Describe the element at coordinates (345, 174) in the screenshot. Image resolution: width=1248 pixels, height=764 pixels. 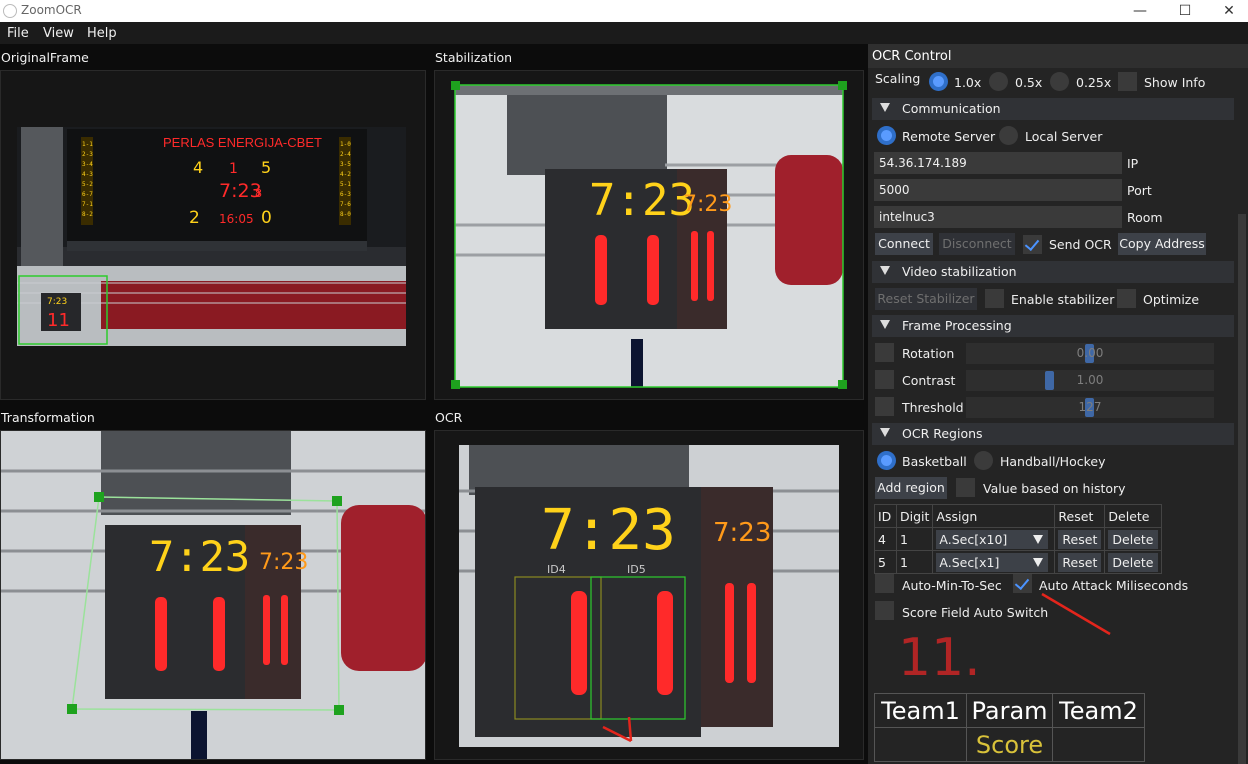
I see `svg-text: 4-2` at that location.